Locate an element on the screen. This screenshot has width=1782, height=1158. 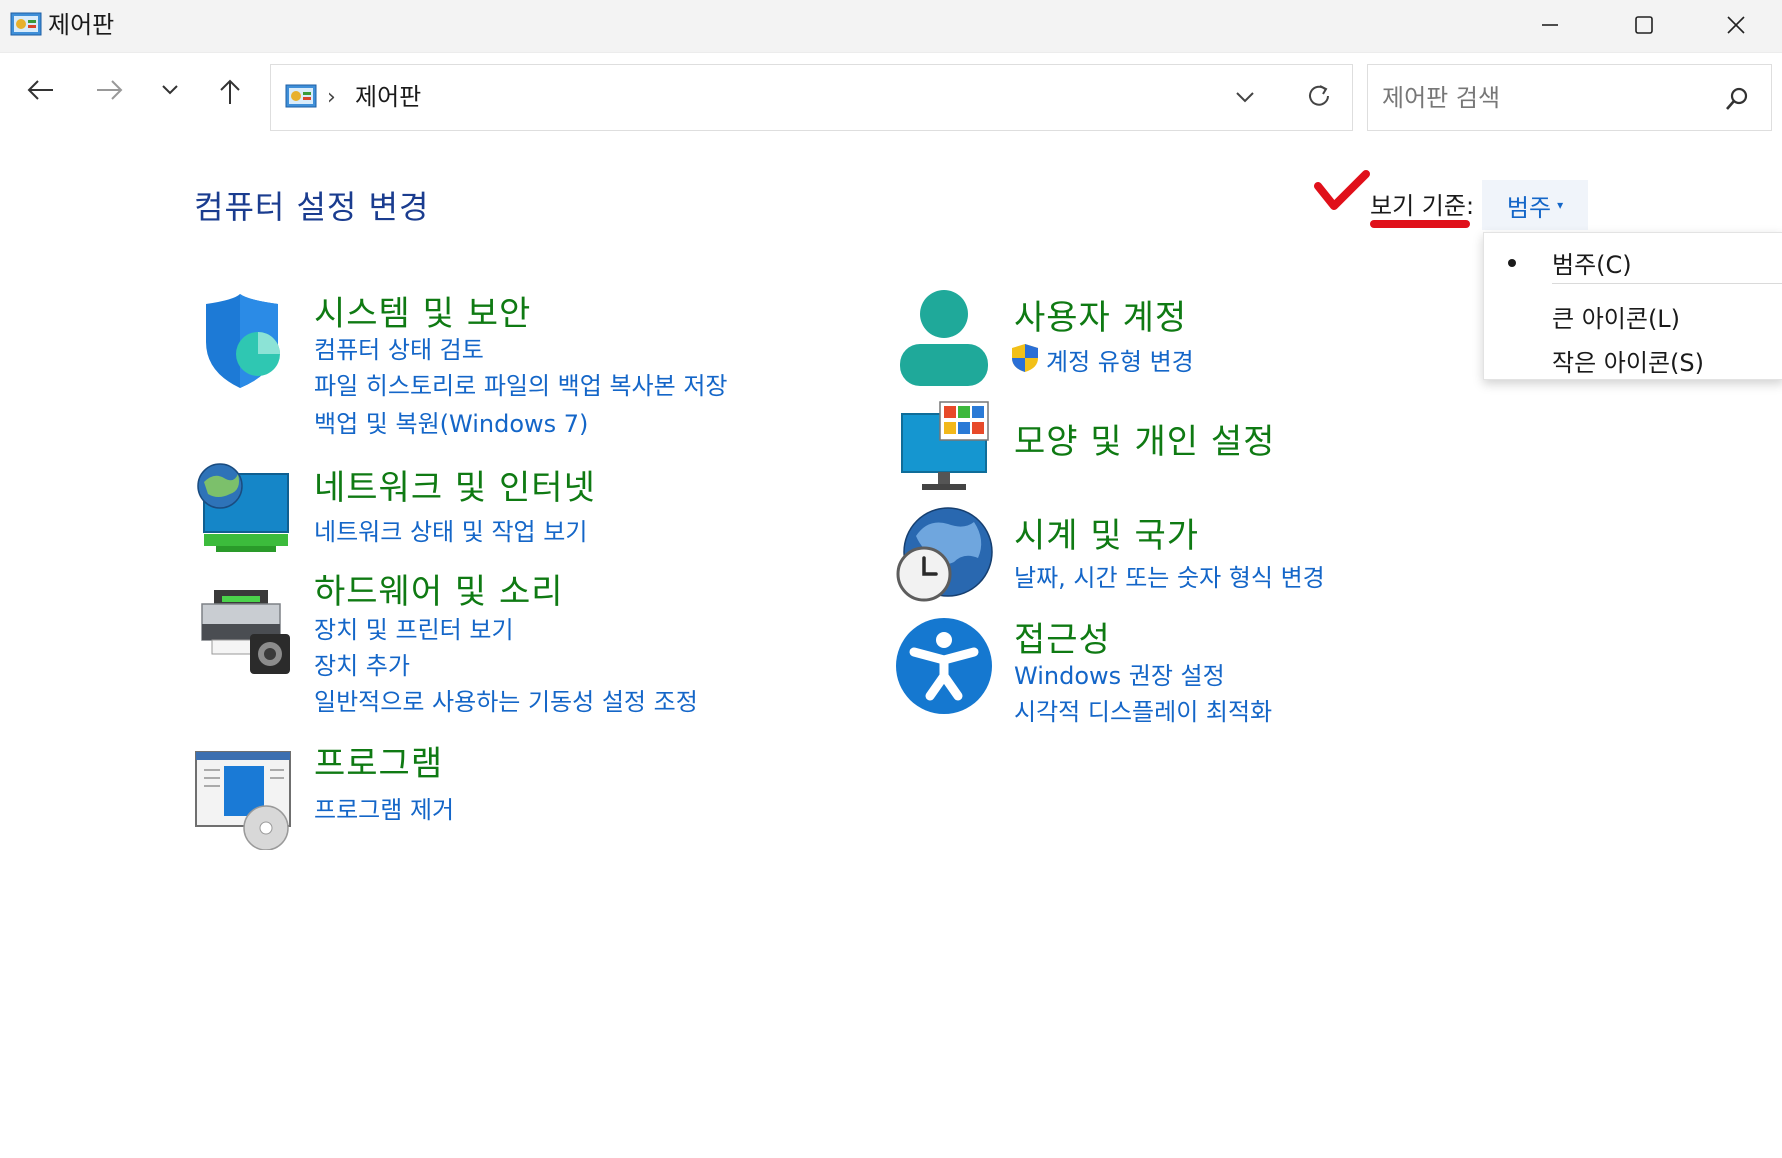
printer-icon is located at coordinates (244, 634).